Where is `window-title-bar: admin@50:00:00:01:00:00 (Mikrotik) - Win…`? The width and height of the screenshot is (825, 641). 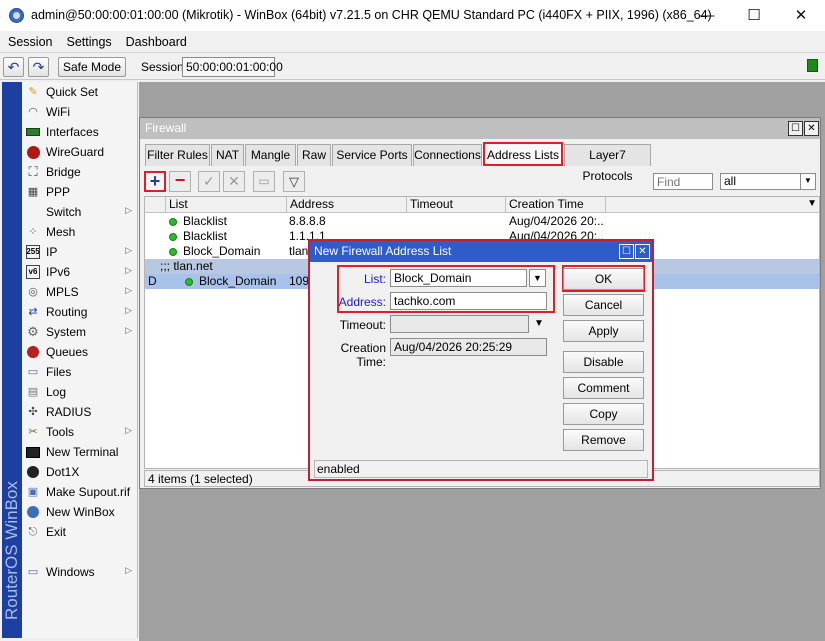 window-title-bar: admin@50:00:00:01:00:00 (Mikrotik) - Win… is located at coordinates (412, 15).